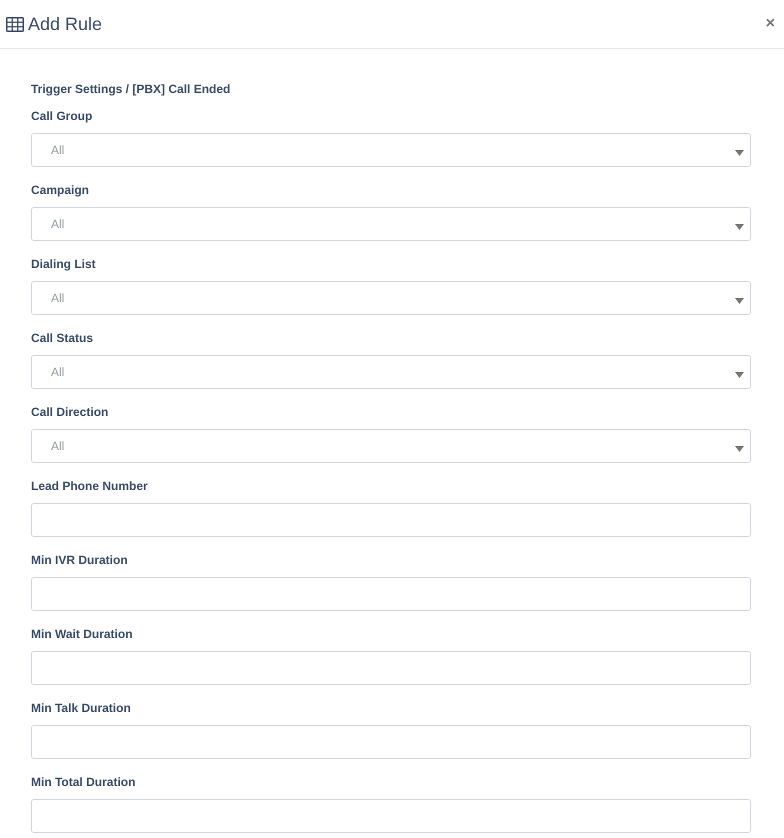 This screenshot has height=838, width=784. I want to click on field-label: Dialing List, so click(64, 264).